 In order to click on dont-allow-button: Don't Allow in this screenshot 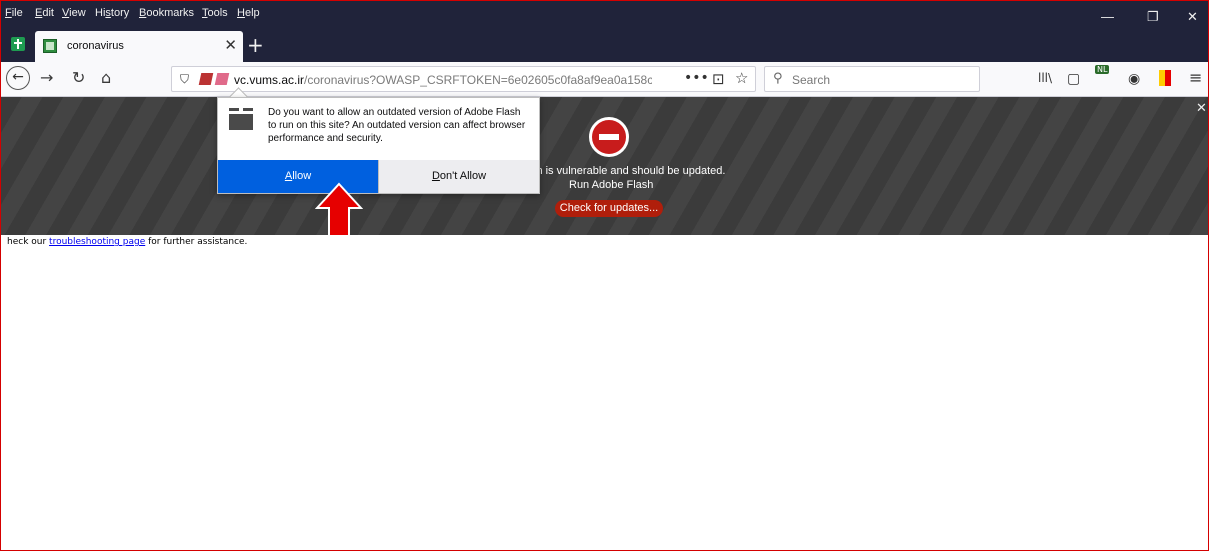, I will do `click(458, 176)`.